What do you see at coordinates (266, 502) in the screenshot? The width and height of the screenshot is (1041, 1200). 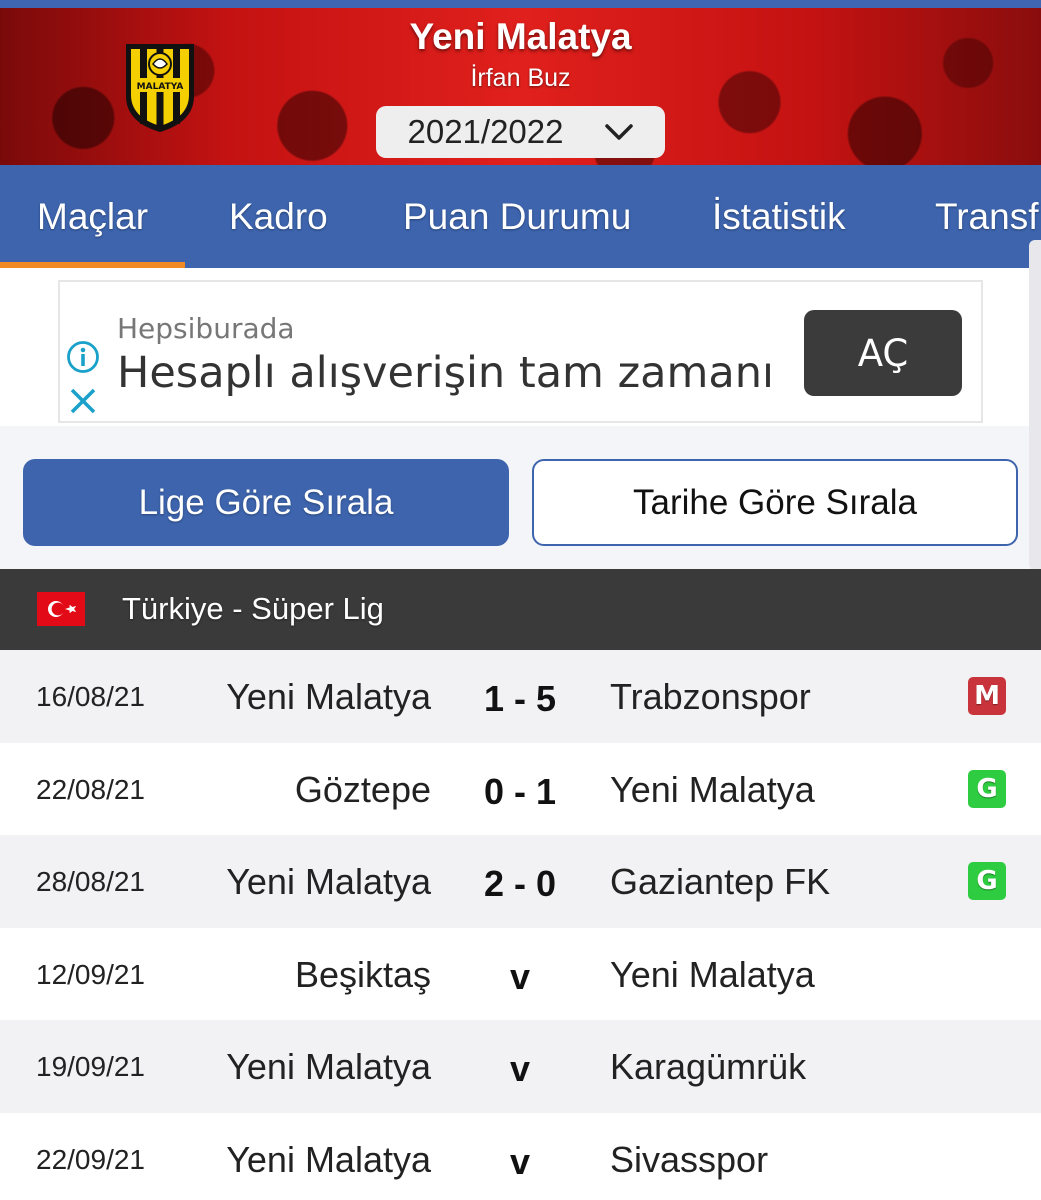 I see `sort-by-league-button: Lige Göre Sırala` at bounding box center [266, 502].